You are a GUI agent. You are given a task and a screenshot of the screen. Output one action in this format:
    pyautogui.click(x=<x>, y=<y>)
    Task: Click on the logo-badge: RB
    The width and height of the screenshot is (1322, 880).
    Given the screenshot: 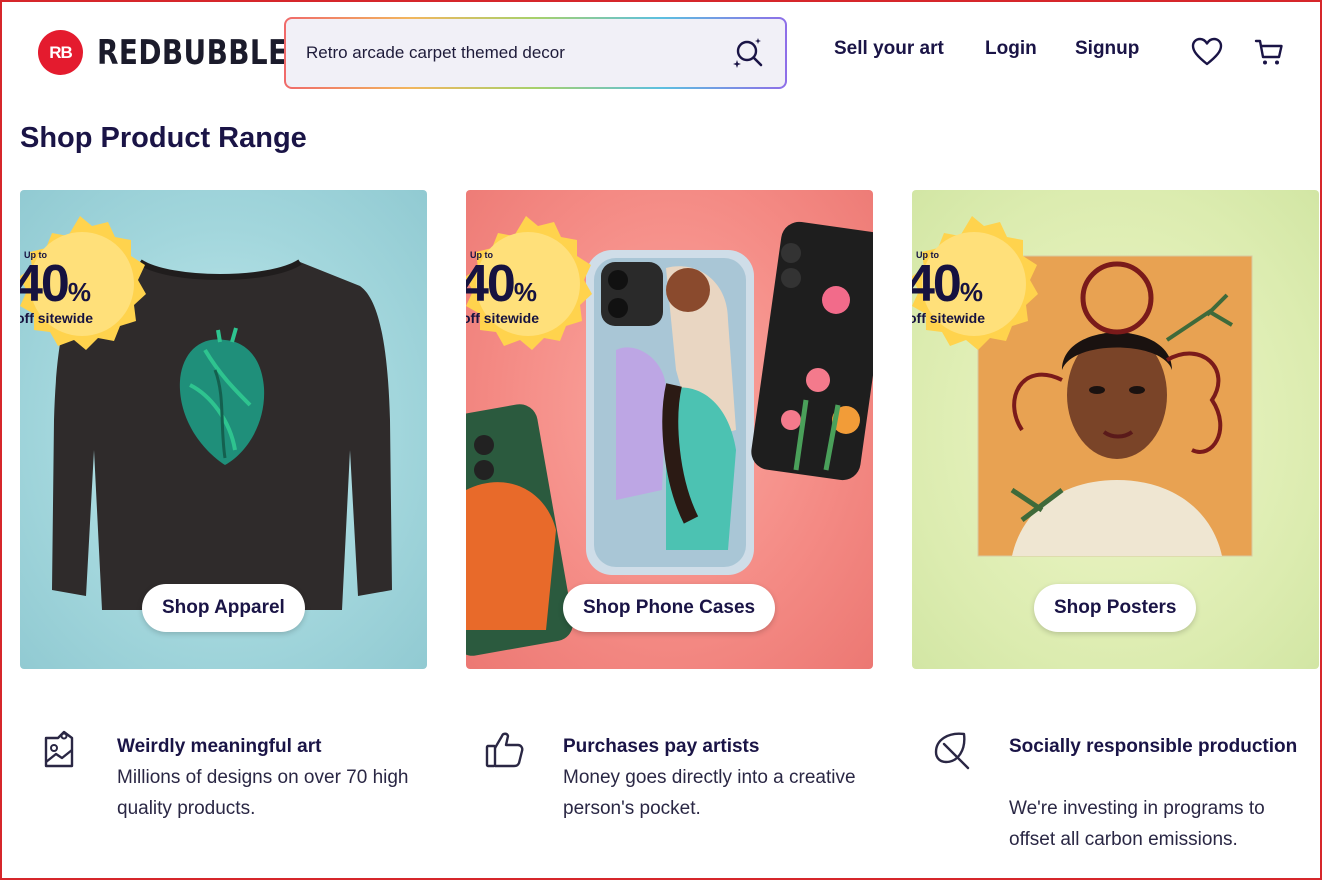 What is the action you would take?
    pyautogui.click(x=60, y=52)
    